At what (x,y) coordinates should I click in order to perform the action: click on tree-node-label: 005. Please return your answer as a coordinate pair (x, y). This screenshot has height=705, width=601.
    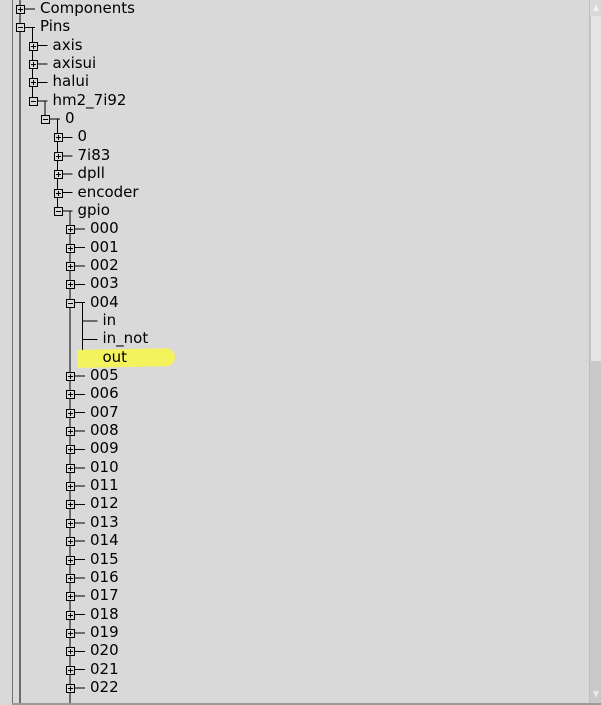
    Looking at the image, I should click on (104, 375).